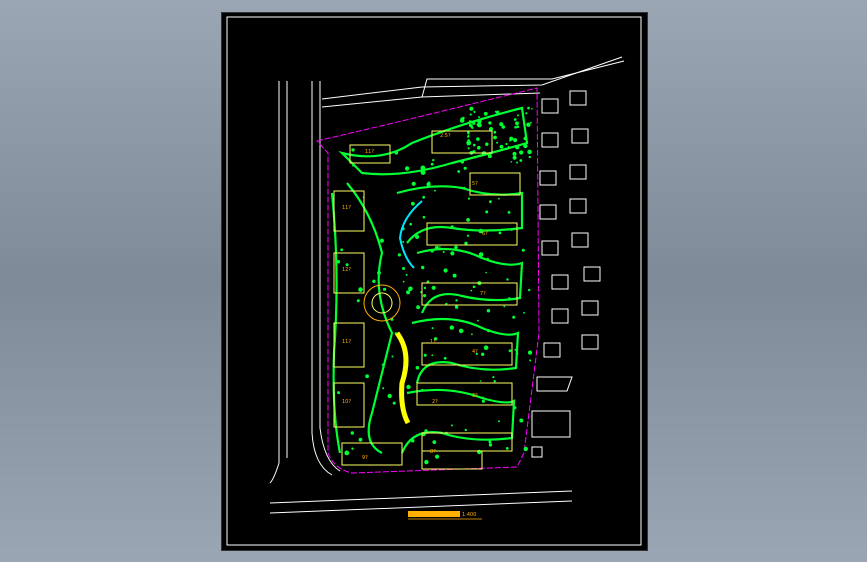 The width and height of the screenshot is (867, 562). I want to click on west-road, so click(305, 282).